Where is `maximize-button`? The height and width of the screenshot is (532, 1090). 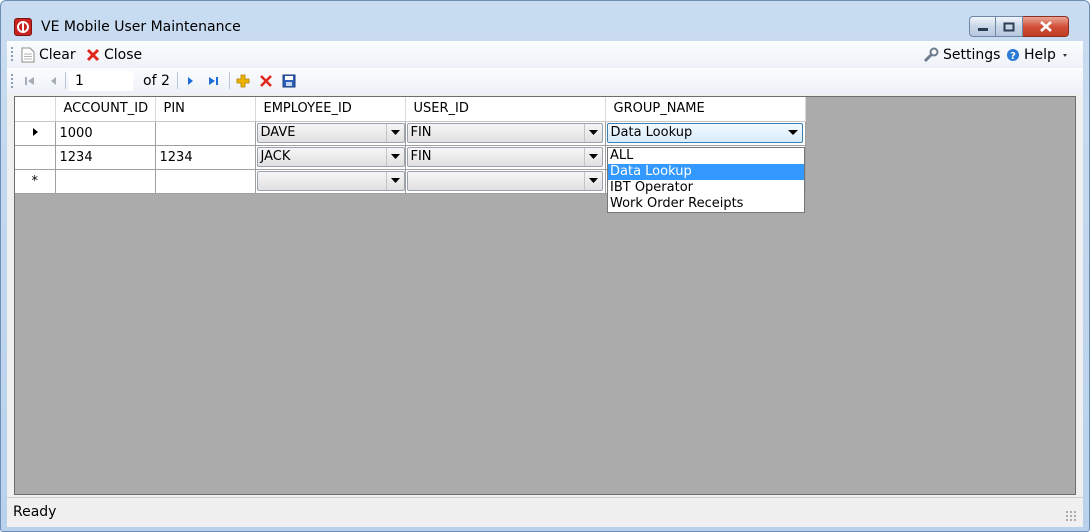 maximize-button is located at coordinates (1009, 26).